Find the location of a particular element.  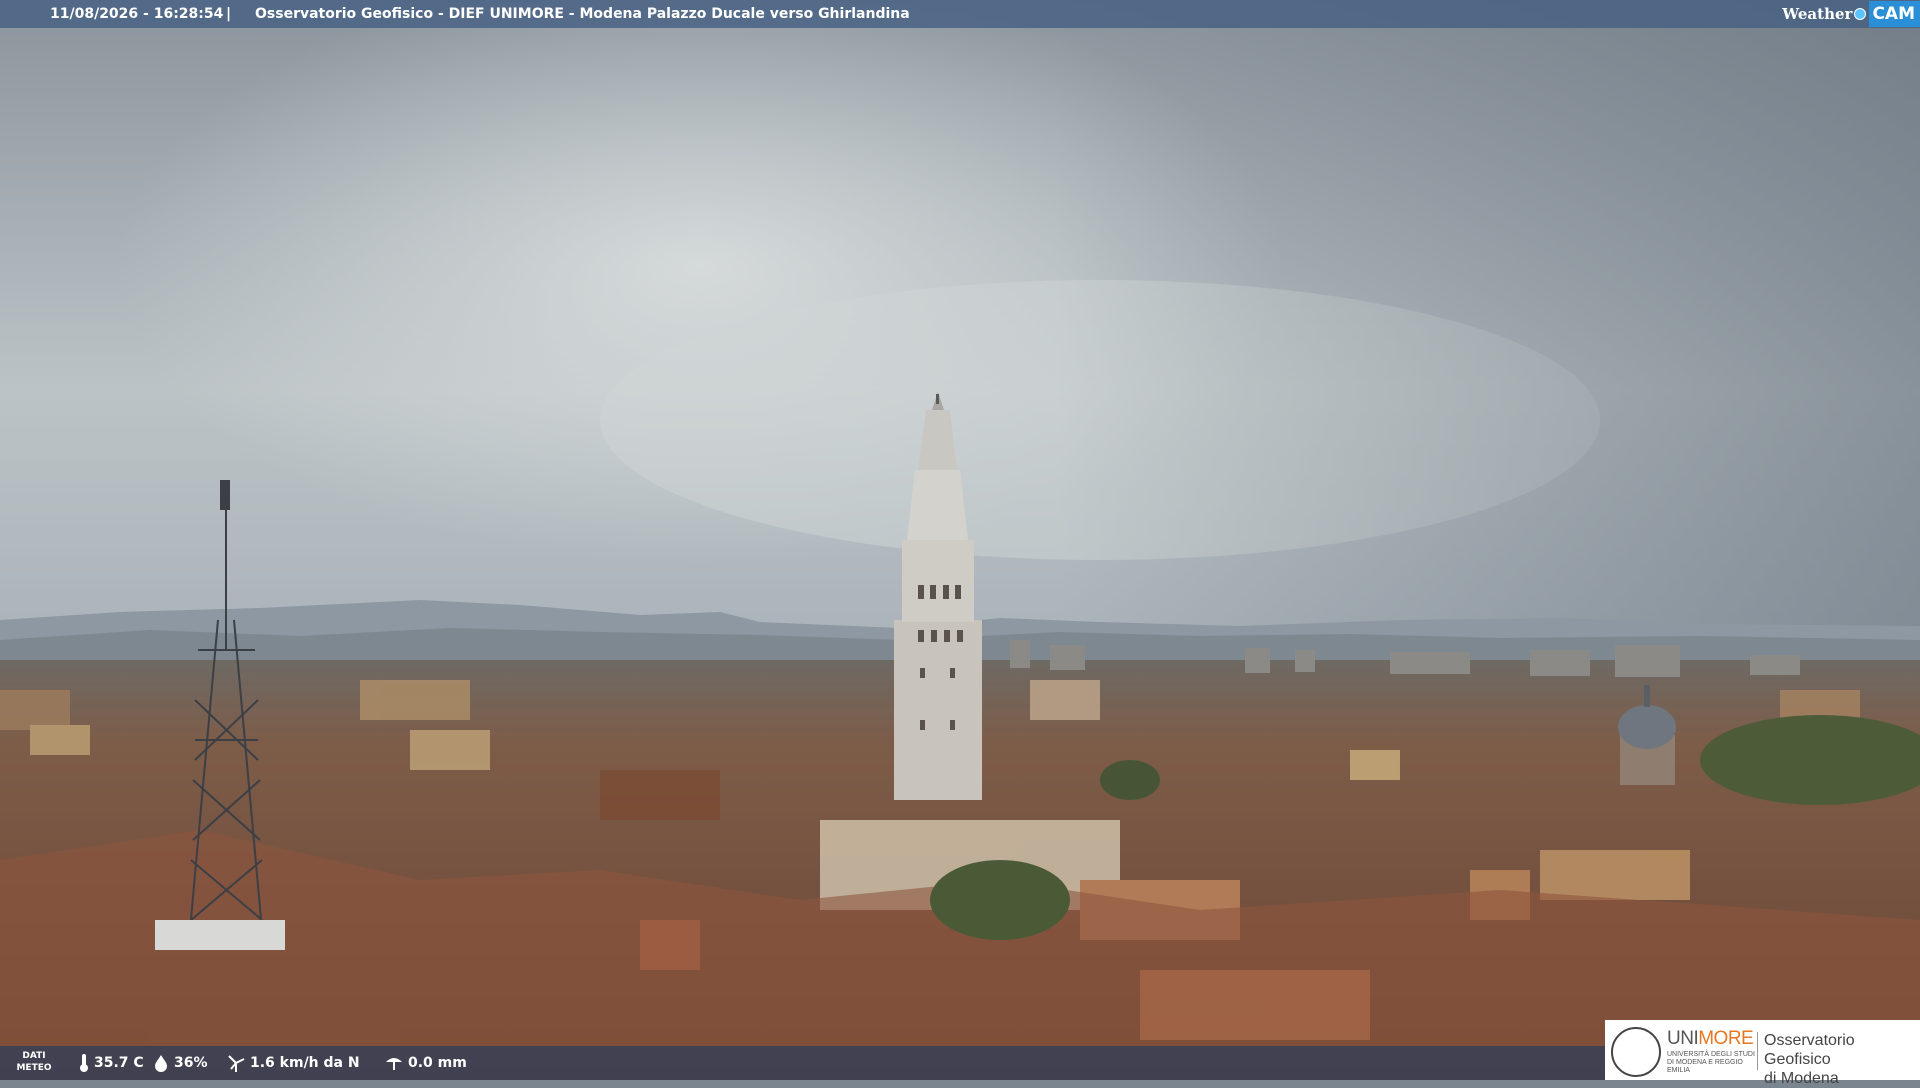

logo-divider is located at coordinates (1757, 1051).